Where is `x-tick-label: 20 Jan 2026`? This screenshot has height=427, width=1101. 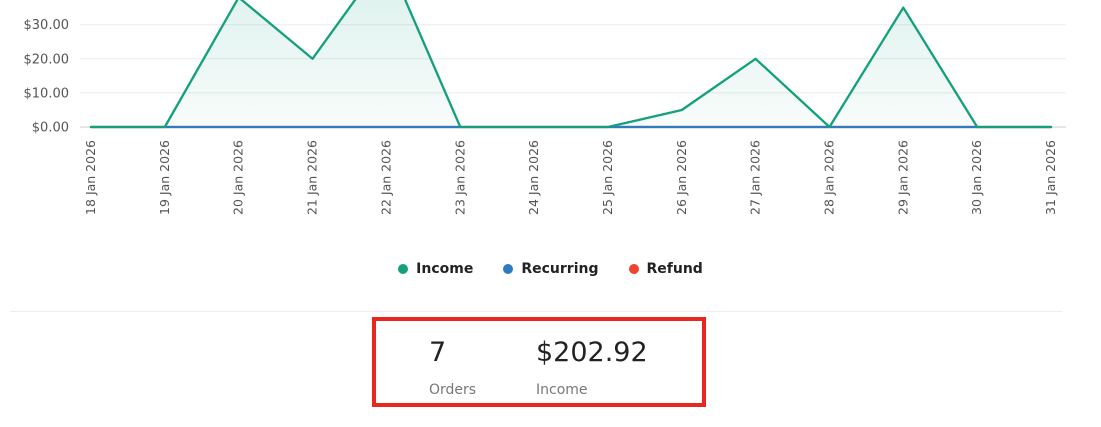
x-tick-label: 20 Jan 2026 is located at coordinates (238, 177).